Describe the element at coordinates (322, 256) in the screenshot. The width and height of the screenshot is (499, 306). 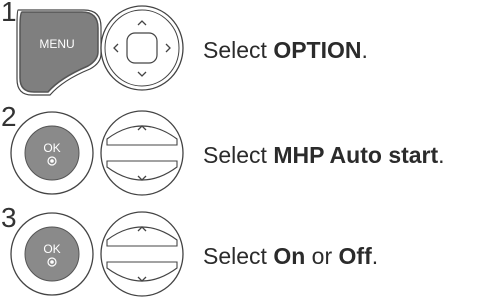
I see `instruction-conjunction: or` at that location.